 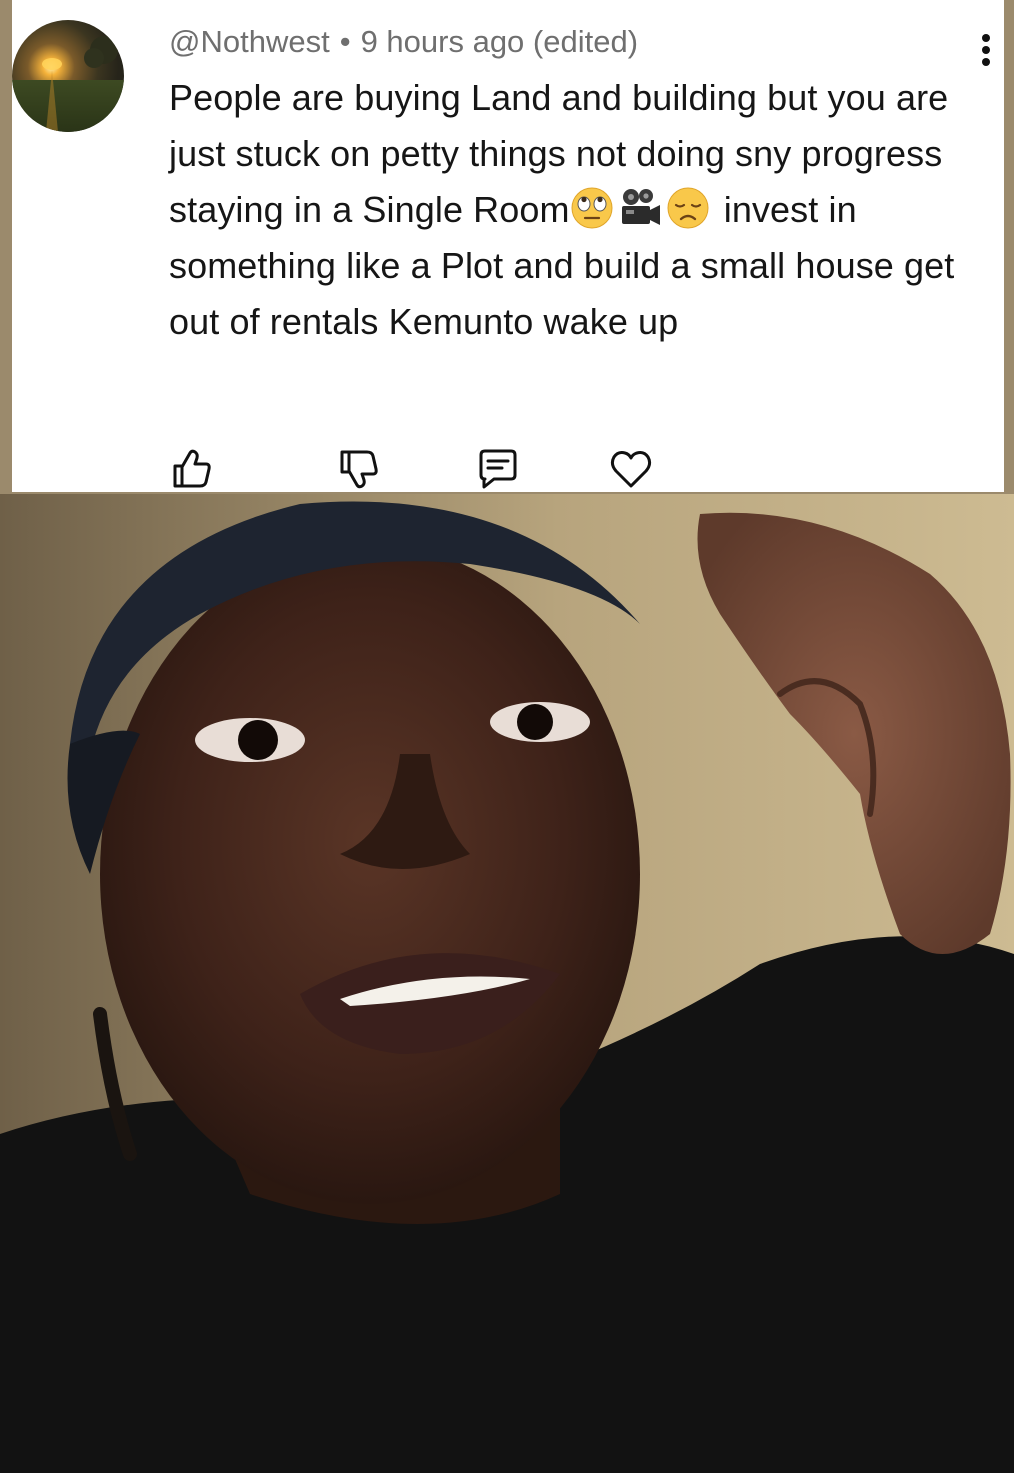 I want to click on comment-actions, so click(x=419, y=469).